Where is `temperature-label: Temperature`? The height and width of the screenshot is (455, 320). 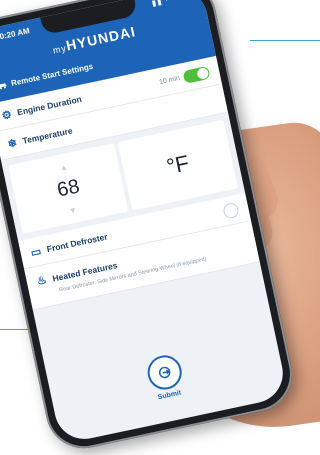 temperature-label: Temperature is located at coordinates (47, 135).